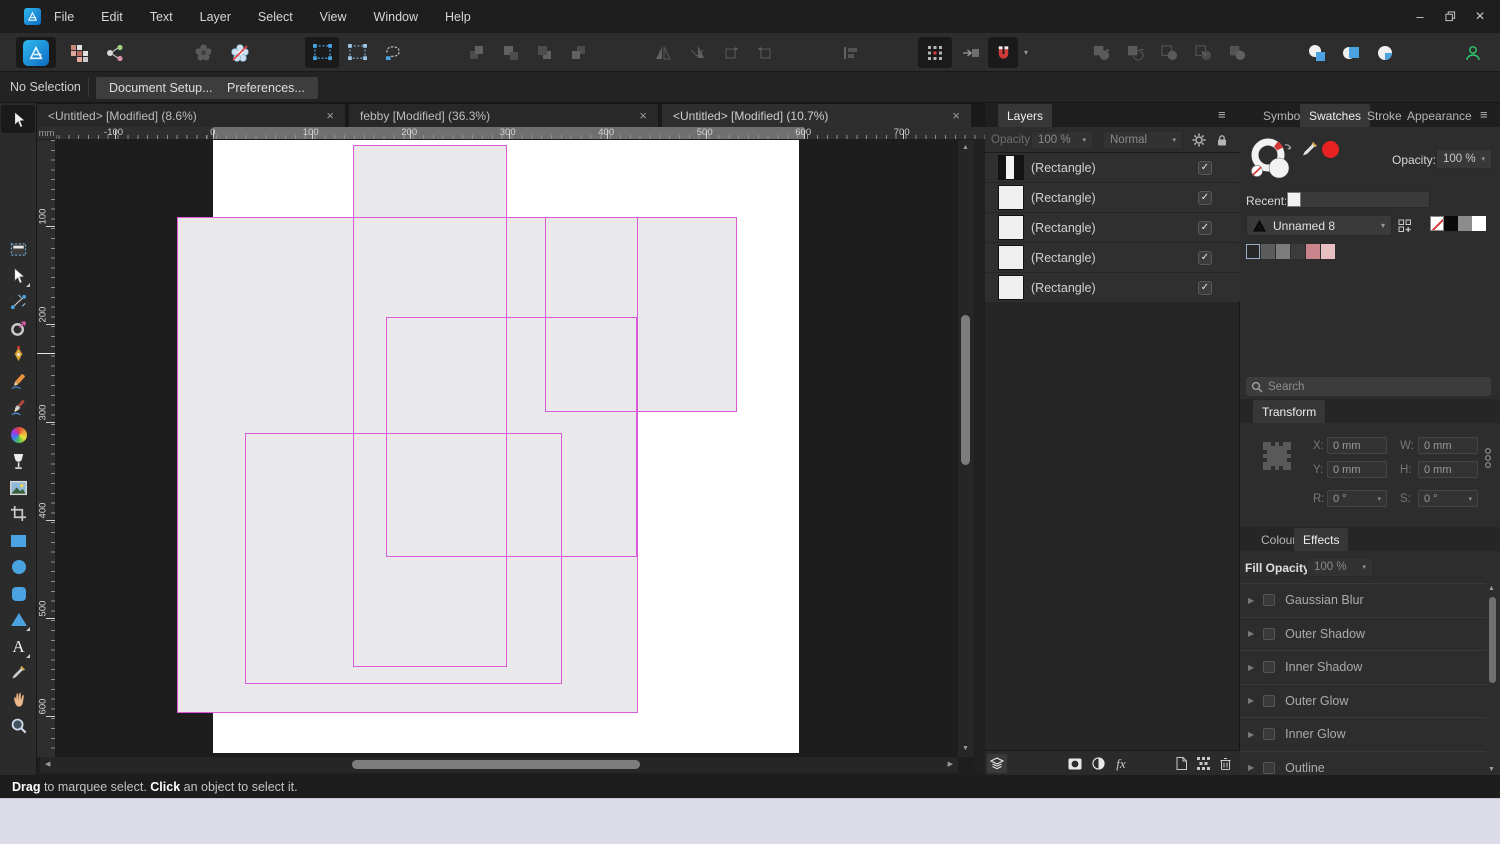 The width and height of the screenshot is (1500, 844). What do you see at coordinates (1062, 140) in the screenshot?
I see `layer-opacity-dropdown: 100 % ▾` at bounding box center [1062, 140].